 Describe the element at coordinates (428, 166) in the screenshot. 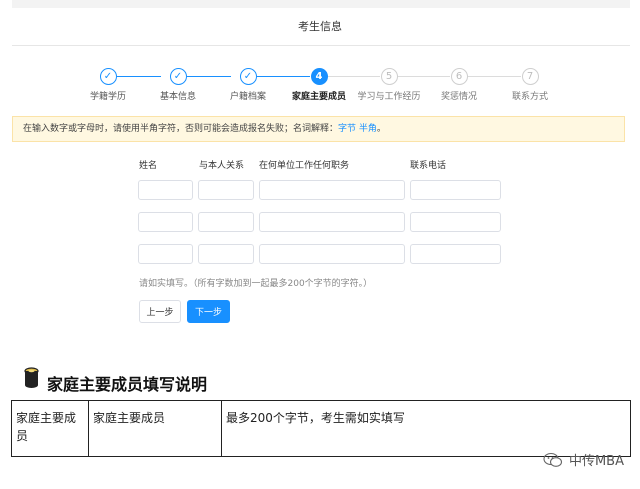

I see `col-header-phone: 联系电话` at that location.